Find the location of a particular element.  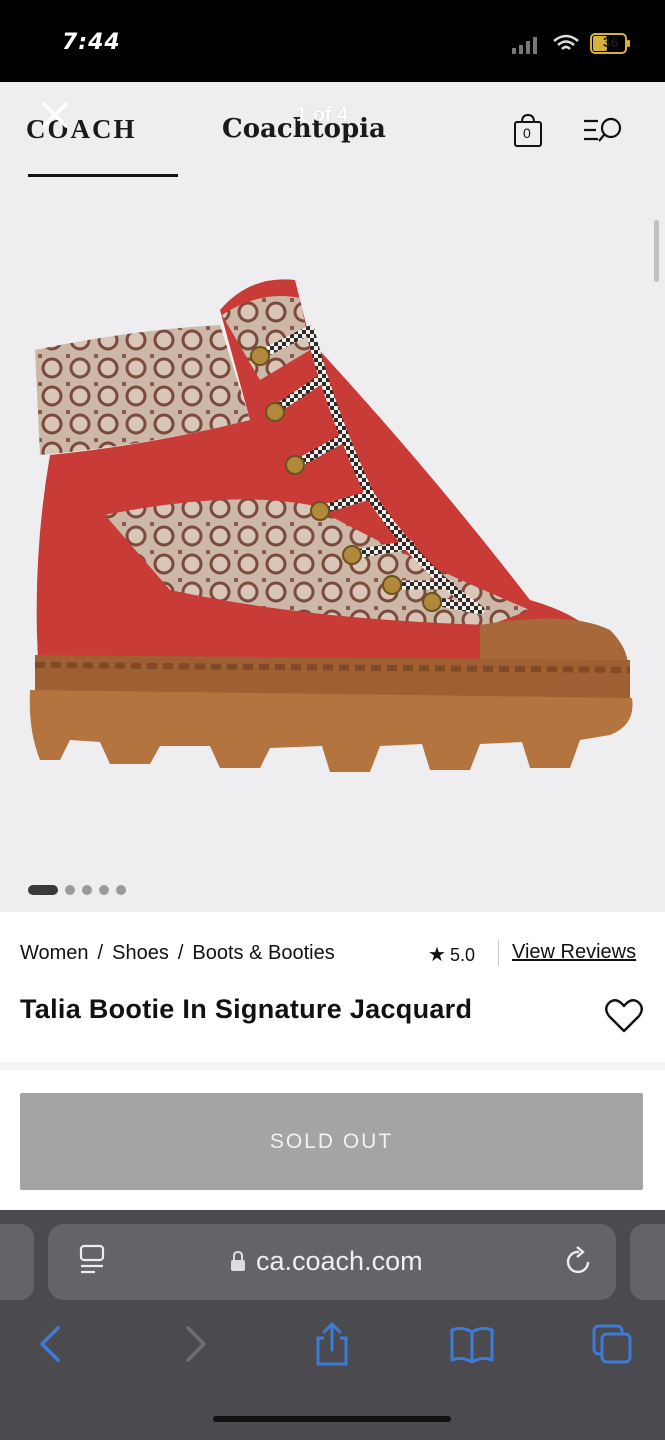

heart-icon is located at coordinates (624, 1016).